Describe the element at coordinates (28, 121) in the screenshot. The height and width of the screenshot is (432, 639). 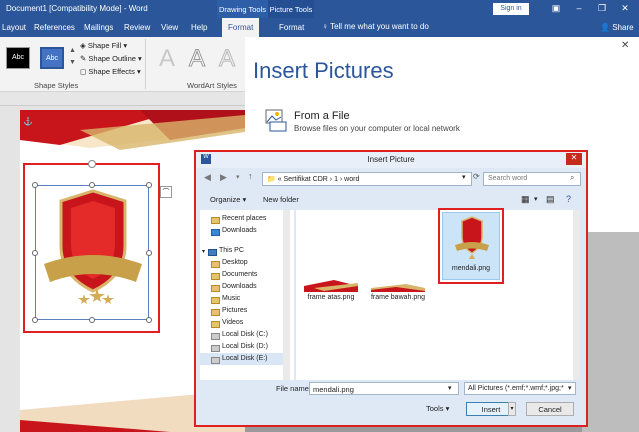
I see `anchor-icon: ⚓` at that location.